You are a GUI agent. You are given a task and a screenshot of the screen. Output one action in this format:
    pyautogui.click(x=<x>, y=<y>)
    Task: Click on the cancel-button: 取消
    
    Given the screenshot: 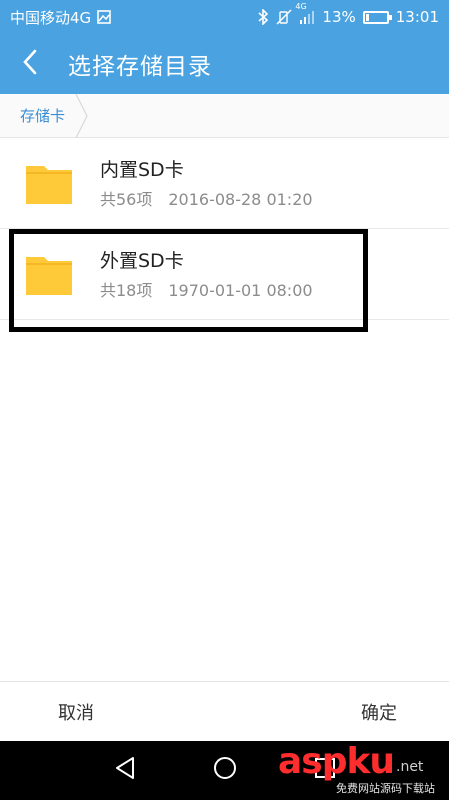 What is the action you would take?
    pyautogui.click(x=76, y=712)
    